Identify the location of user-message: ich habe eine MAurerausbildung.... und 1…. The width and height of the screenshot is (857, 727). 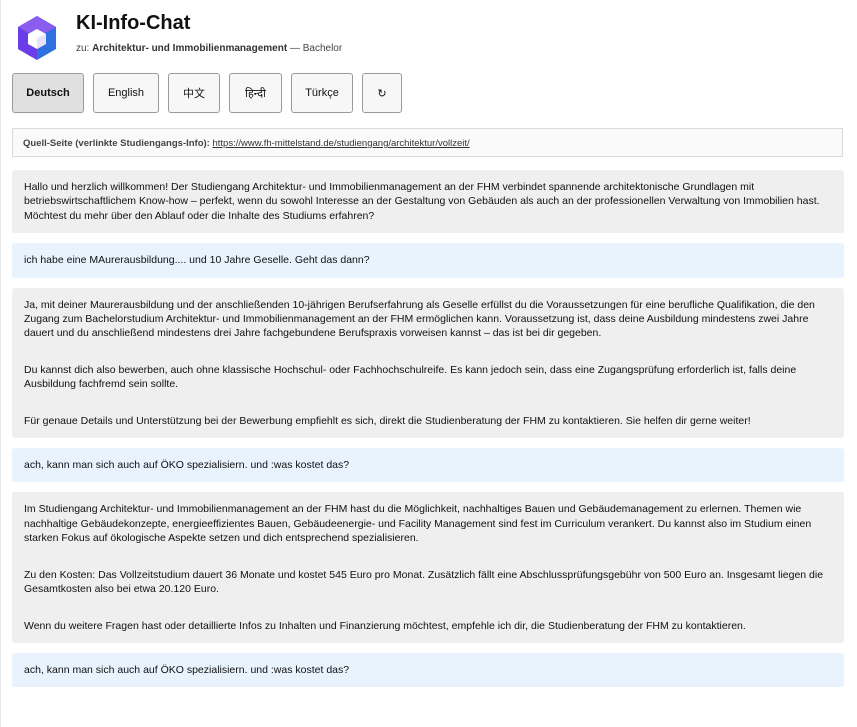
(428, 260).